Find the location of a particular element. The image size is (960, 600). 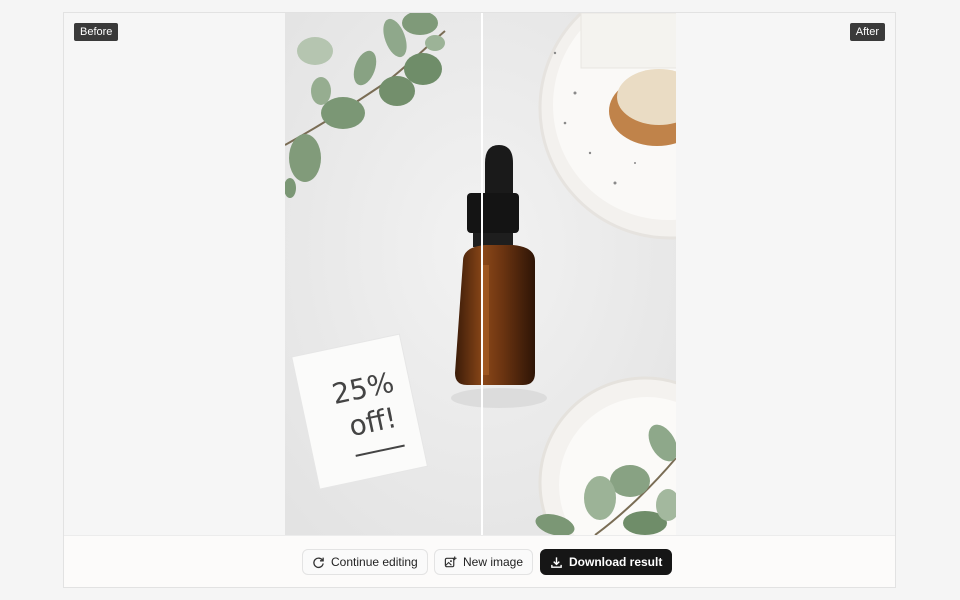

continue-editing-button: Continue editing is located at coordinates (365, 562).